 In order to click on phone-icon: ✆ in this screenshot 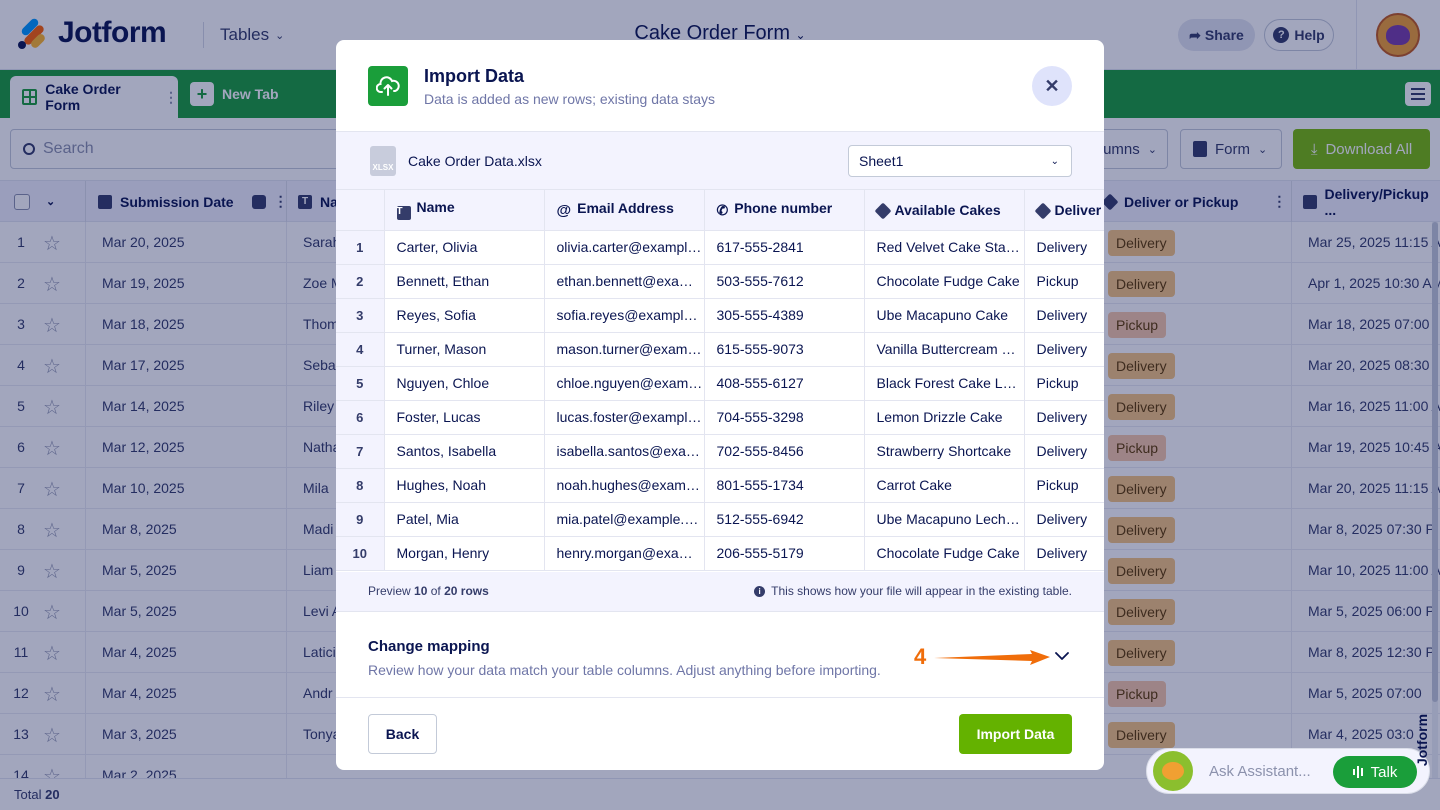, I will do `click(722, 210)`.